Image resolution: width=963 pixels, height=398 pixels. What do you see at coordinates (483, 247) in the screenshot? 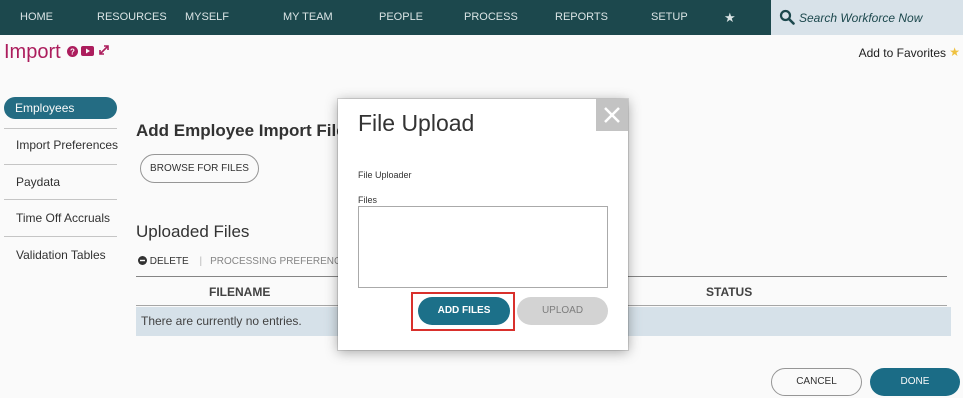
I see `files-list-area` at bounding box center [483, 247].